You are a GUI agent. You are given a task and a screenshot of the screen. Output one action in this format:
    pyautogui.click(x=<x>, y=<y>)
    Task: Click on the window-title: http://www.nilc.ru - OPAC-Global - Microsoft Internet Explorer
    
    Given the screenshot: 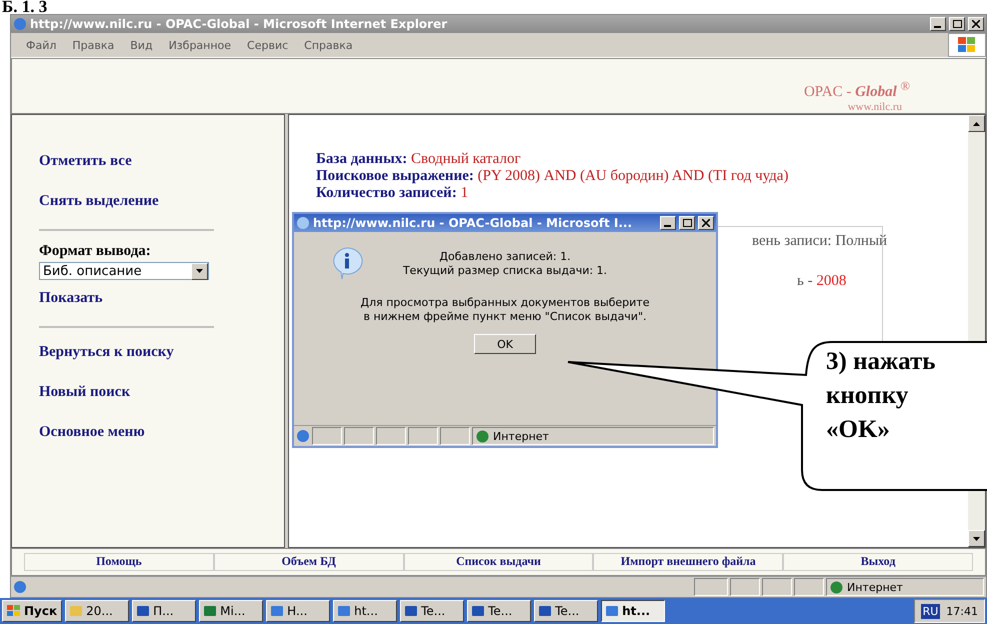 What is the action you would take?
    pyautogui.click(x=239, y=24)
    